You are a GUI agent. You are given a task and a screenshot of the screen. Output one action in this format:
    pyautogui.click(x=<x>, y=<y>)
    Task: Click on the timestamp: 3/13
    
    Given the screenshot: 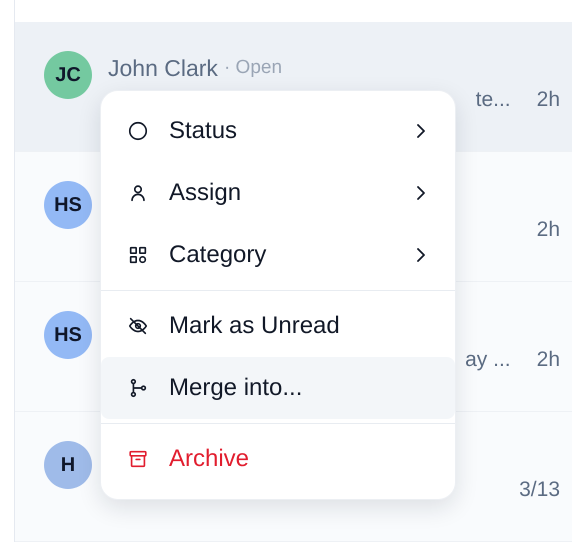 What is the action you would take?
    pyautogui.click(x=539, y=490)
    